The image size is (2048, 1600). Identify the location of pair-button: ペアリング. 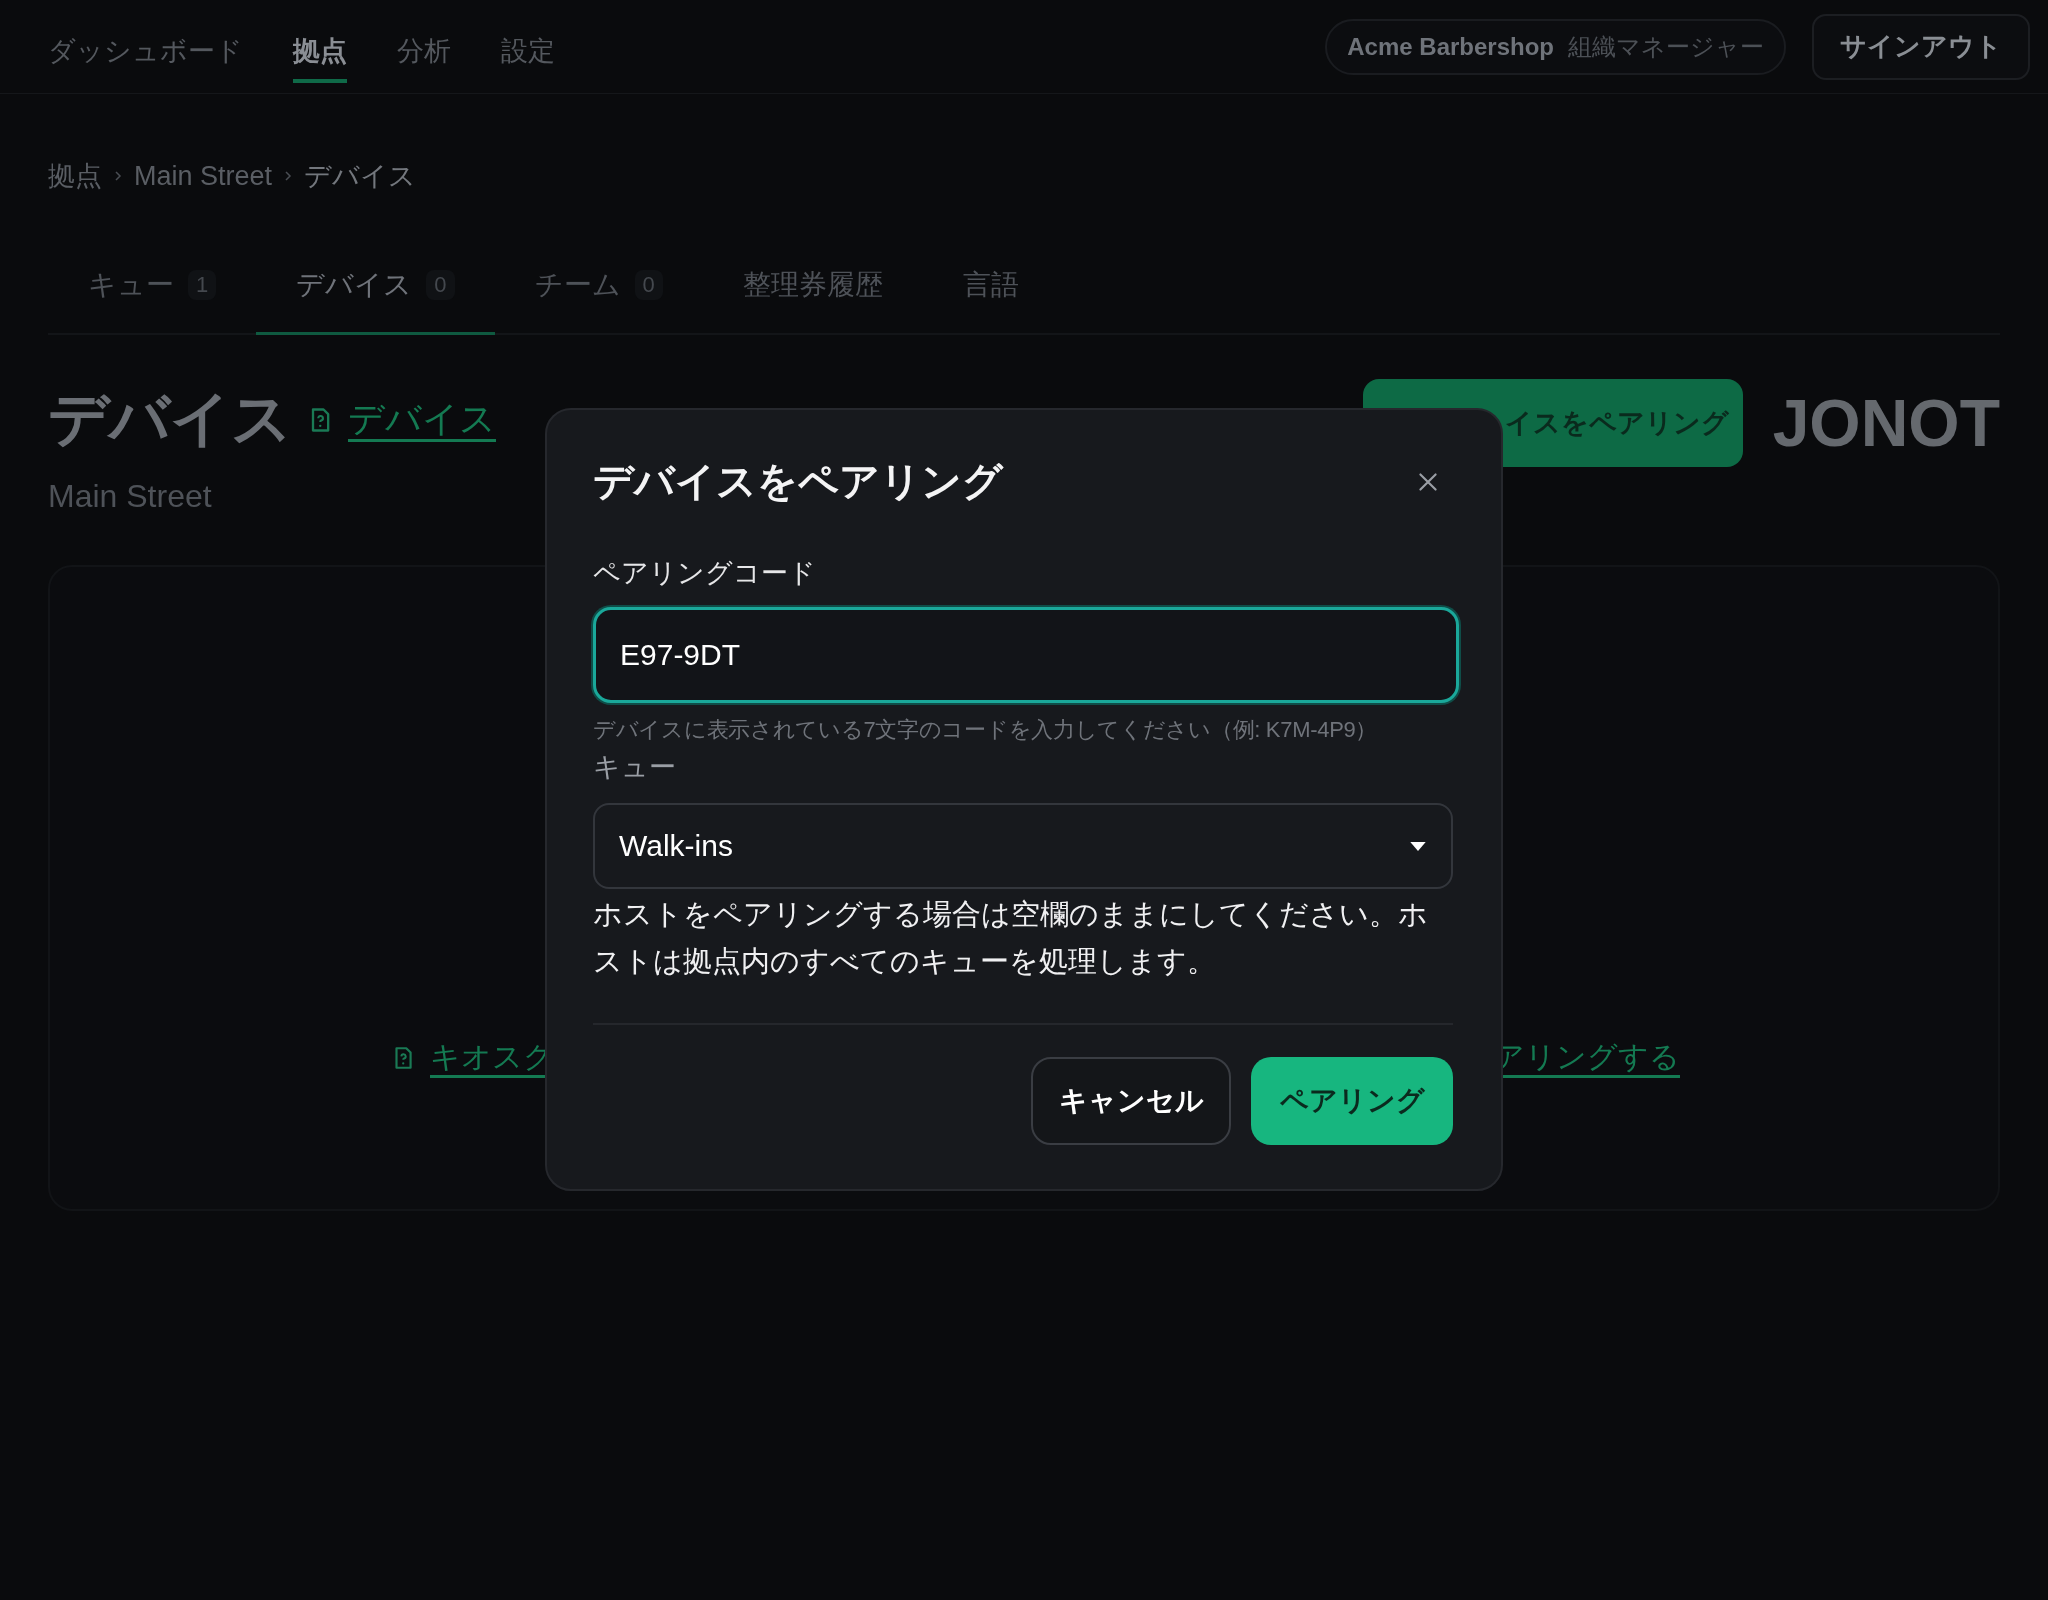
(1352, 1101).